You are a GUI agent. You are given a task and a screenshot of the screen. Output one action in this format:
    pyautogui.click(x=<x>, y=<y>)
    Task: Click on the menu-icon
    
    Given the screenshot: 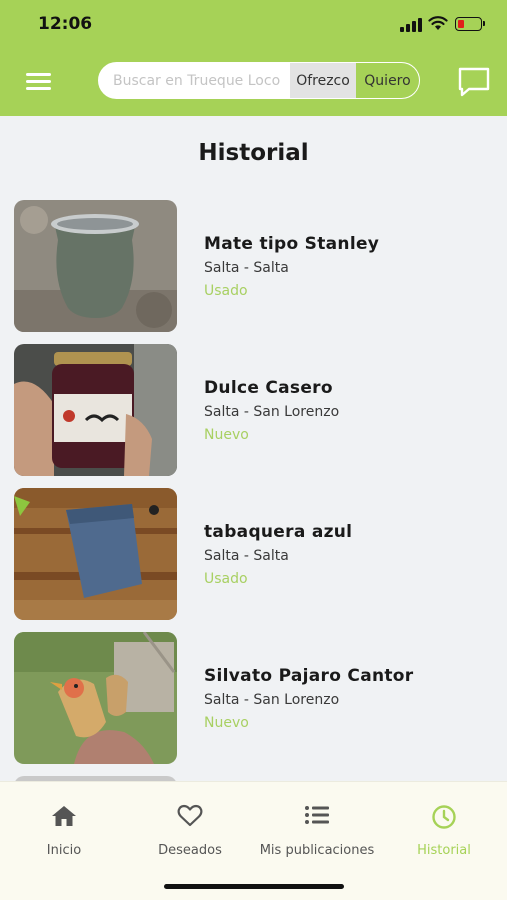 What is the action you would take?
    pyautogui.click(x=39, y=81)
    